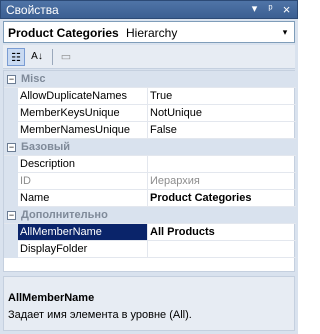 This screenshot has width=320, height=334. Describe the element at coordinates (150, 215) in the screenshot. I see `category-header: − Дополнительно` at that location.